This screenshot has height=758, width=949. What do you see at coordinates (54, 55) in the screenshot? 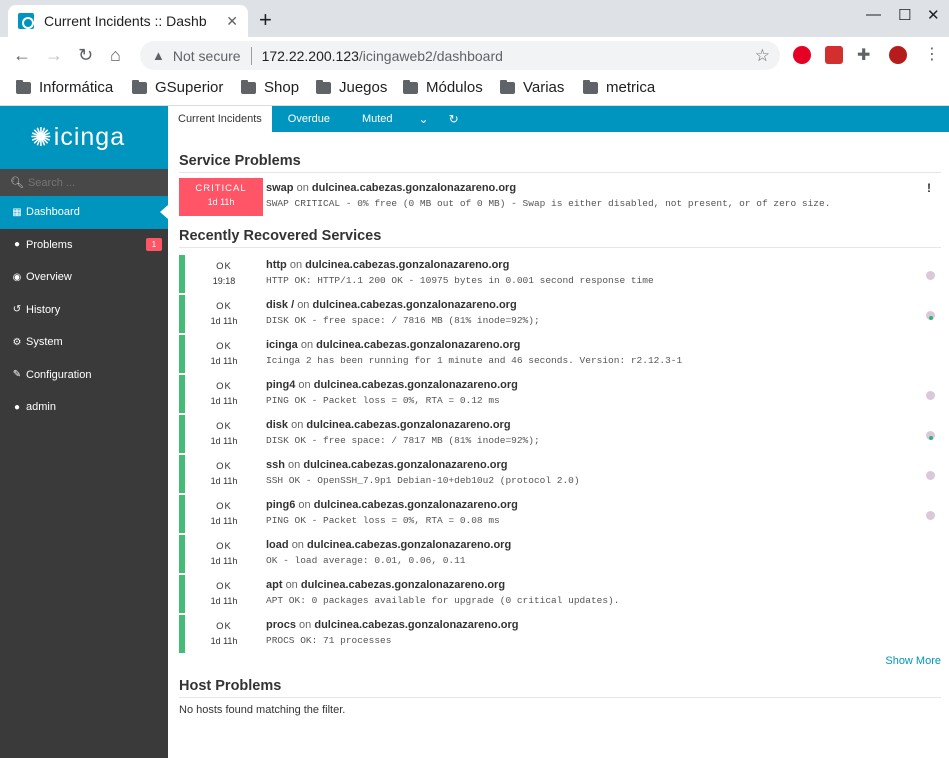
I see `forward-icon: →` at bounding box center [54, 55].